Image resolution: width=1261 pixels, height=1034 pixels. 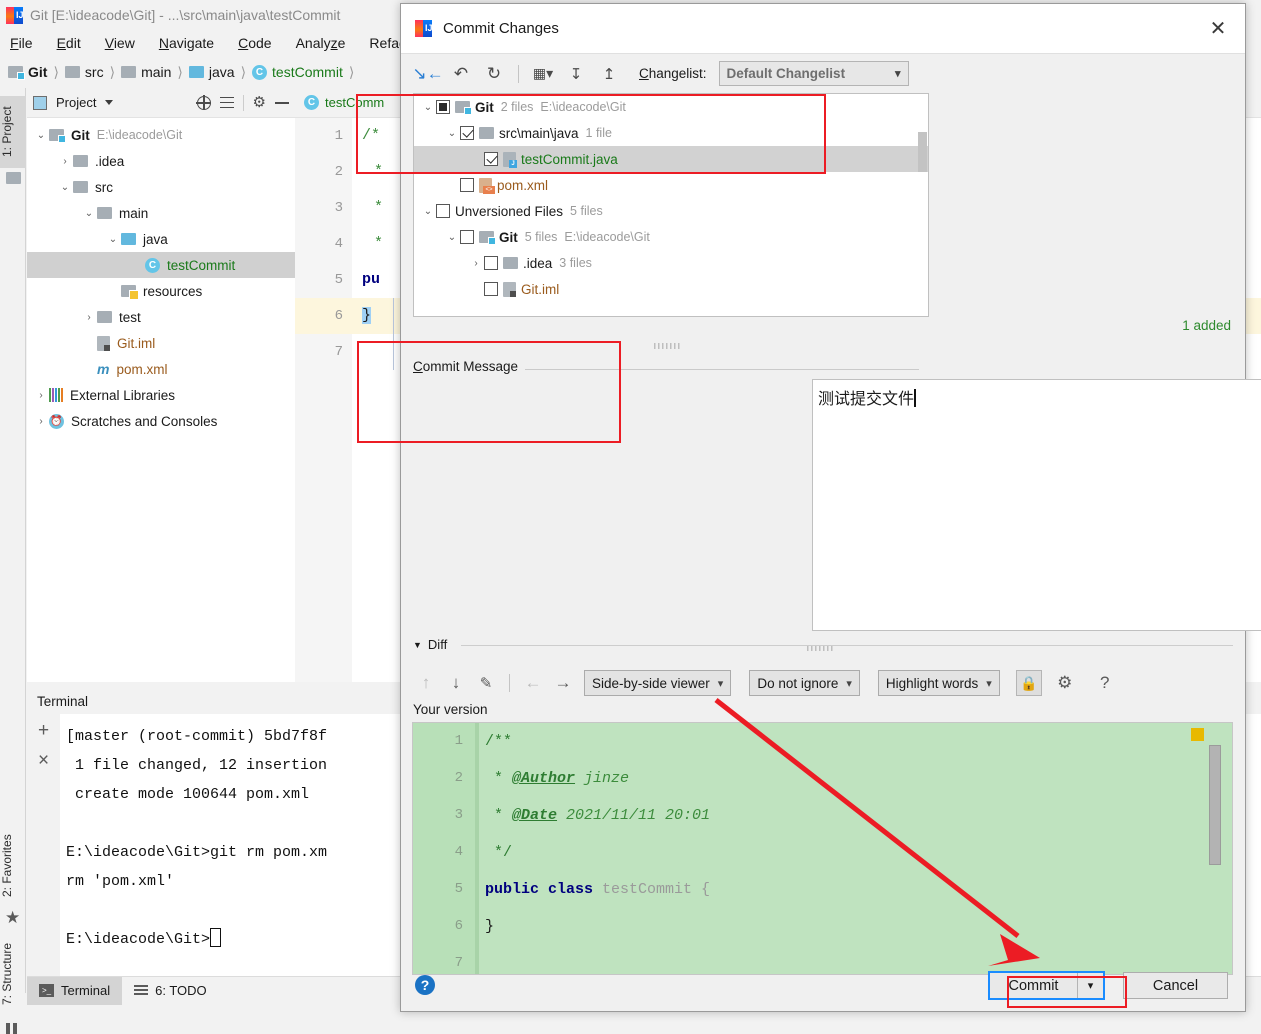 I want to click on commit-dropdown-icon: ▾, so click(x=1090, y=985).